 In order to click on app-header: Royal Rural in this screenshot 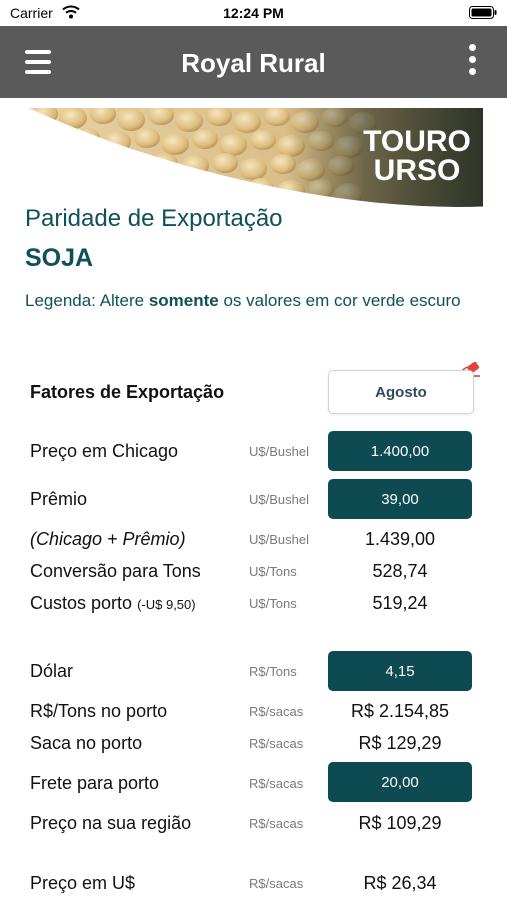, I will do `click(253, 62)`.